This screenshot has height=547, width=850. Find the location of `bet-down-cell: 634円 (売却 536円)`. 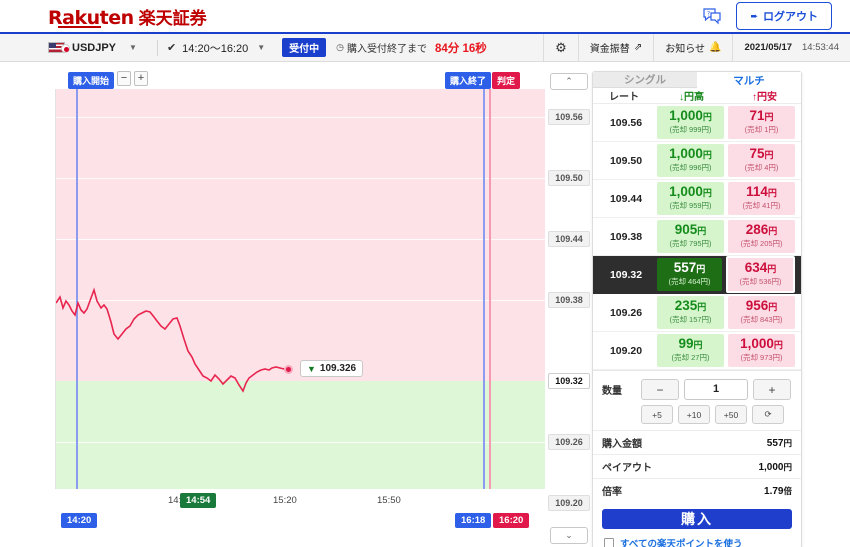

bet-down-cell: 634円 (売却 536円) is located at coordinates (760, 274).